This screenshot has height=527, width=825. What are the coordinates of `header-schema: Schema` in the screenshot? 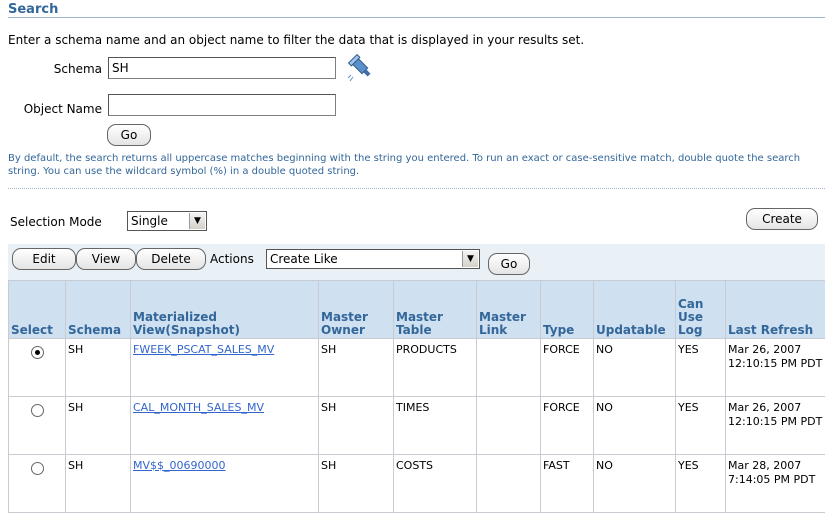 It's located at (98, 309).